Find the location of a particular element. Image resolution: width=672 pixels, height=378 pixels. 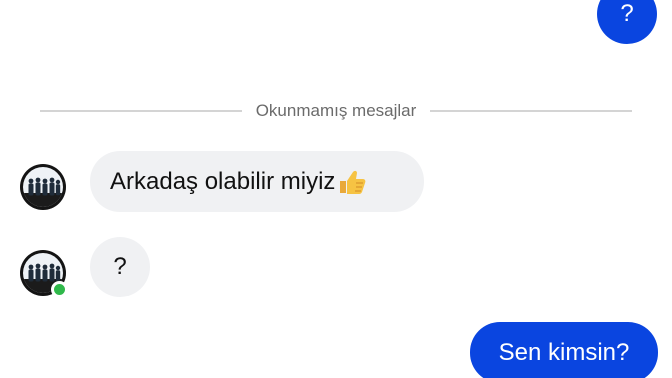

message-text: Sen kimsin? is located at coordinates (564, 352).